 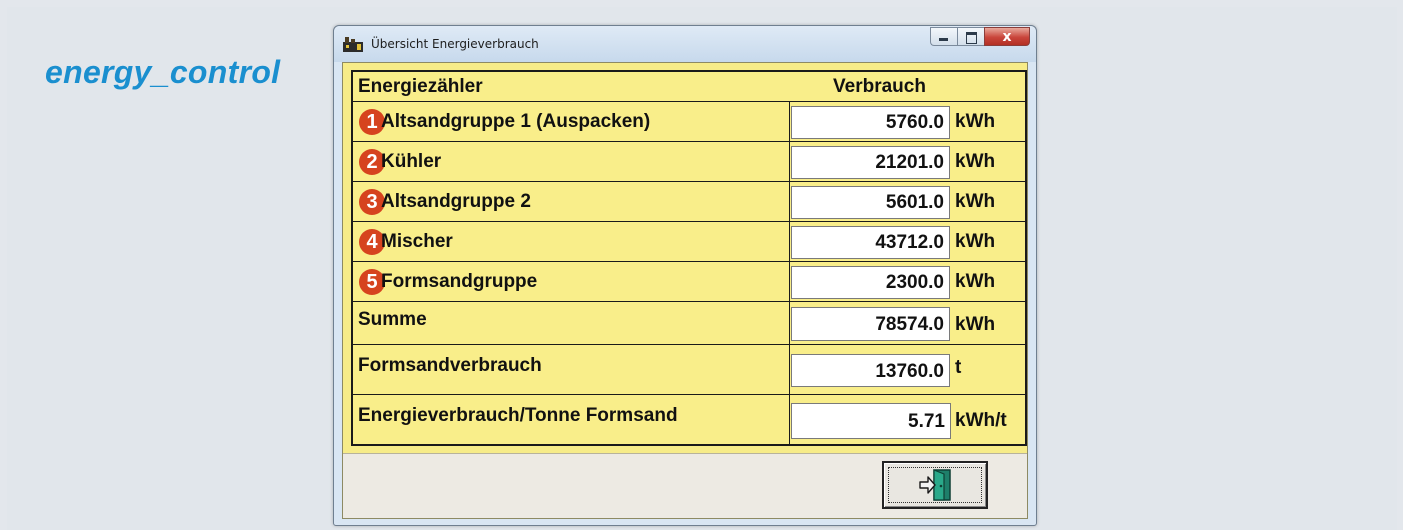 I want to click on row-label-cell: Formsandverbrauch, so click(x=571, y=369).